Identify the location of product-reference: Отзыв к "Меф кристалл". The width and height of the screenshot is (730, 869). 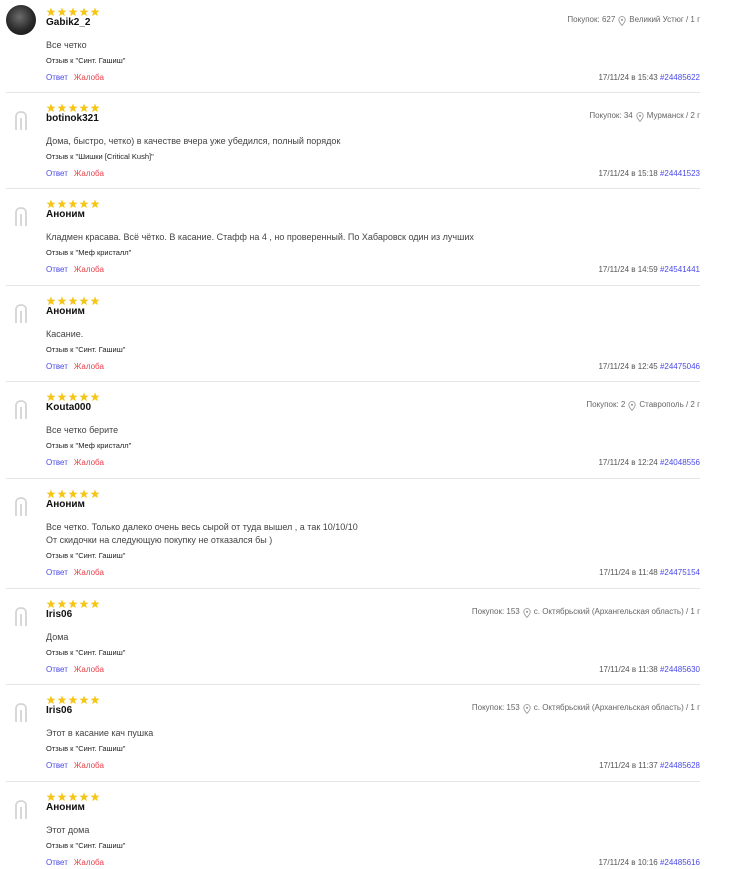
(89, 445).